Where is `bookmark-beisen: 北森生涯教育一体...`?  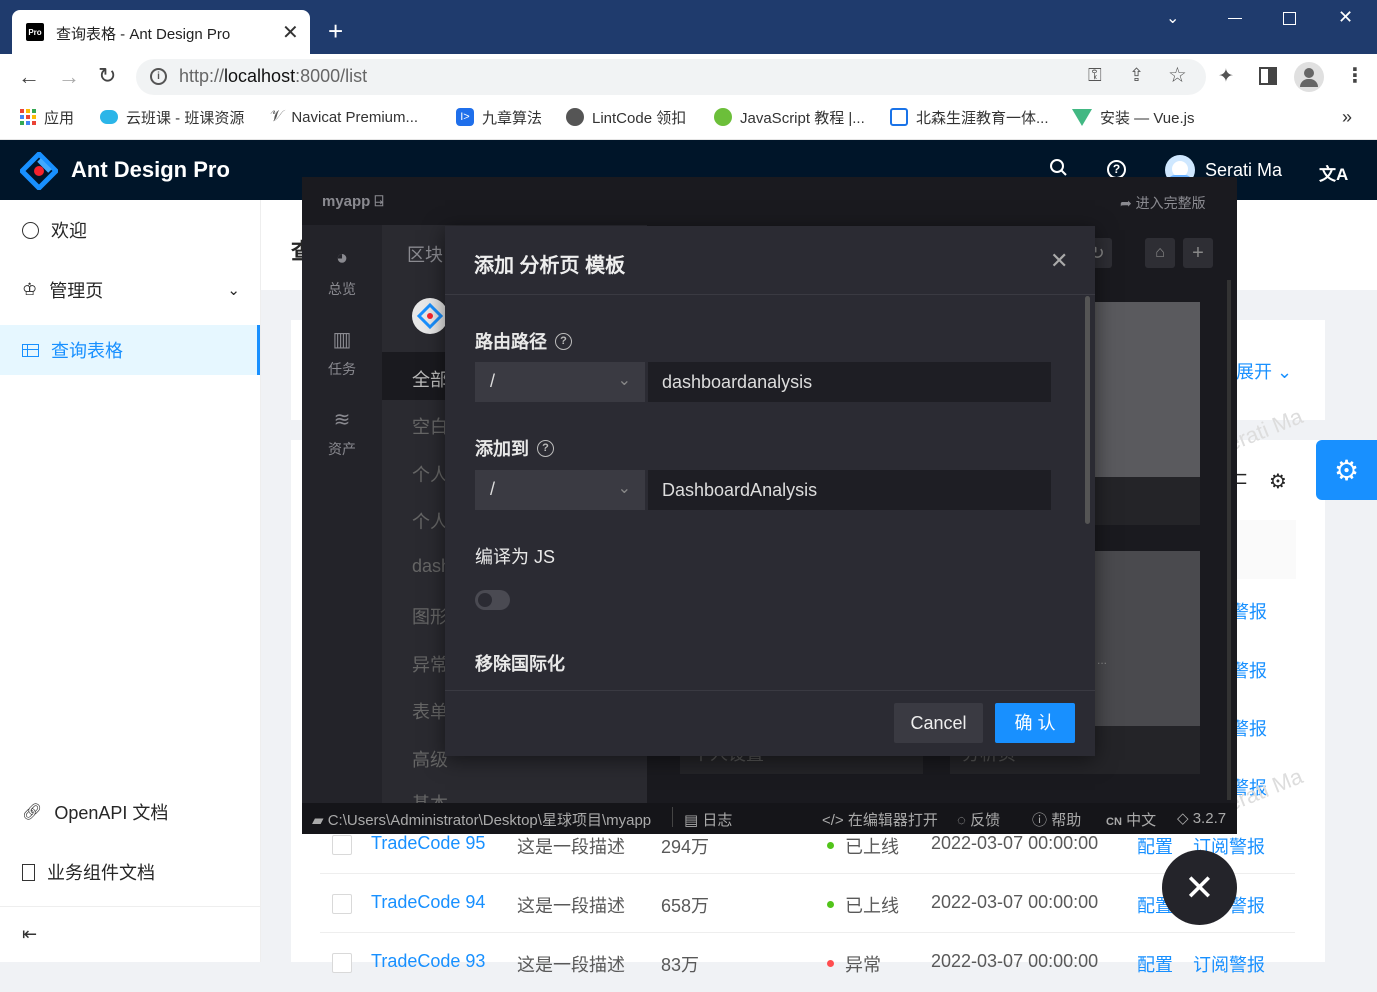 bookmark-beisen: 北森生涯教育一体... is located at coordinates (969, 117).